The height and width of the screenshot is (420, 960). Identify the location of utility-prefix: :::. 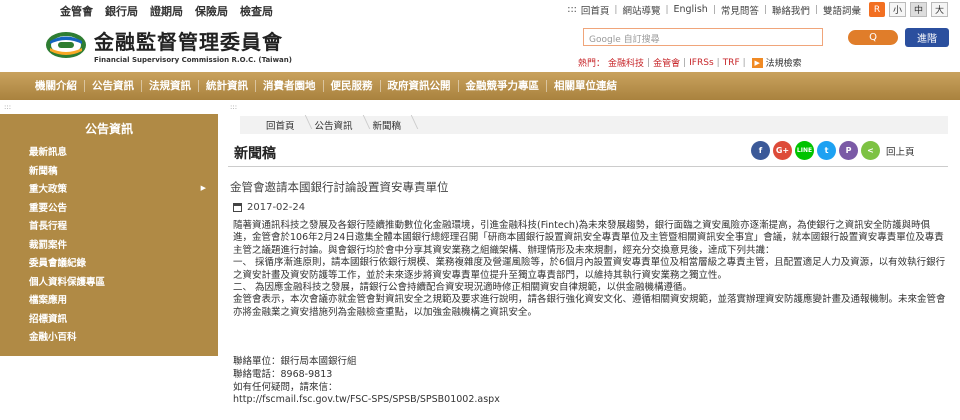
(572, 9).